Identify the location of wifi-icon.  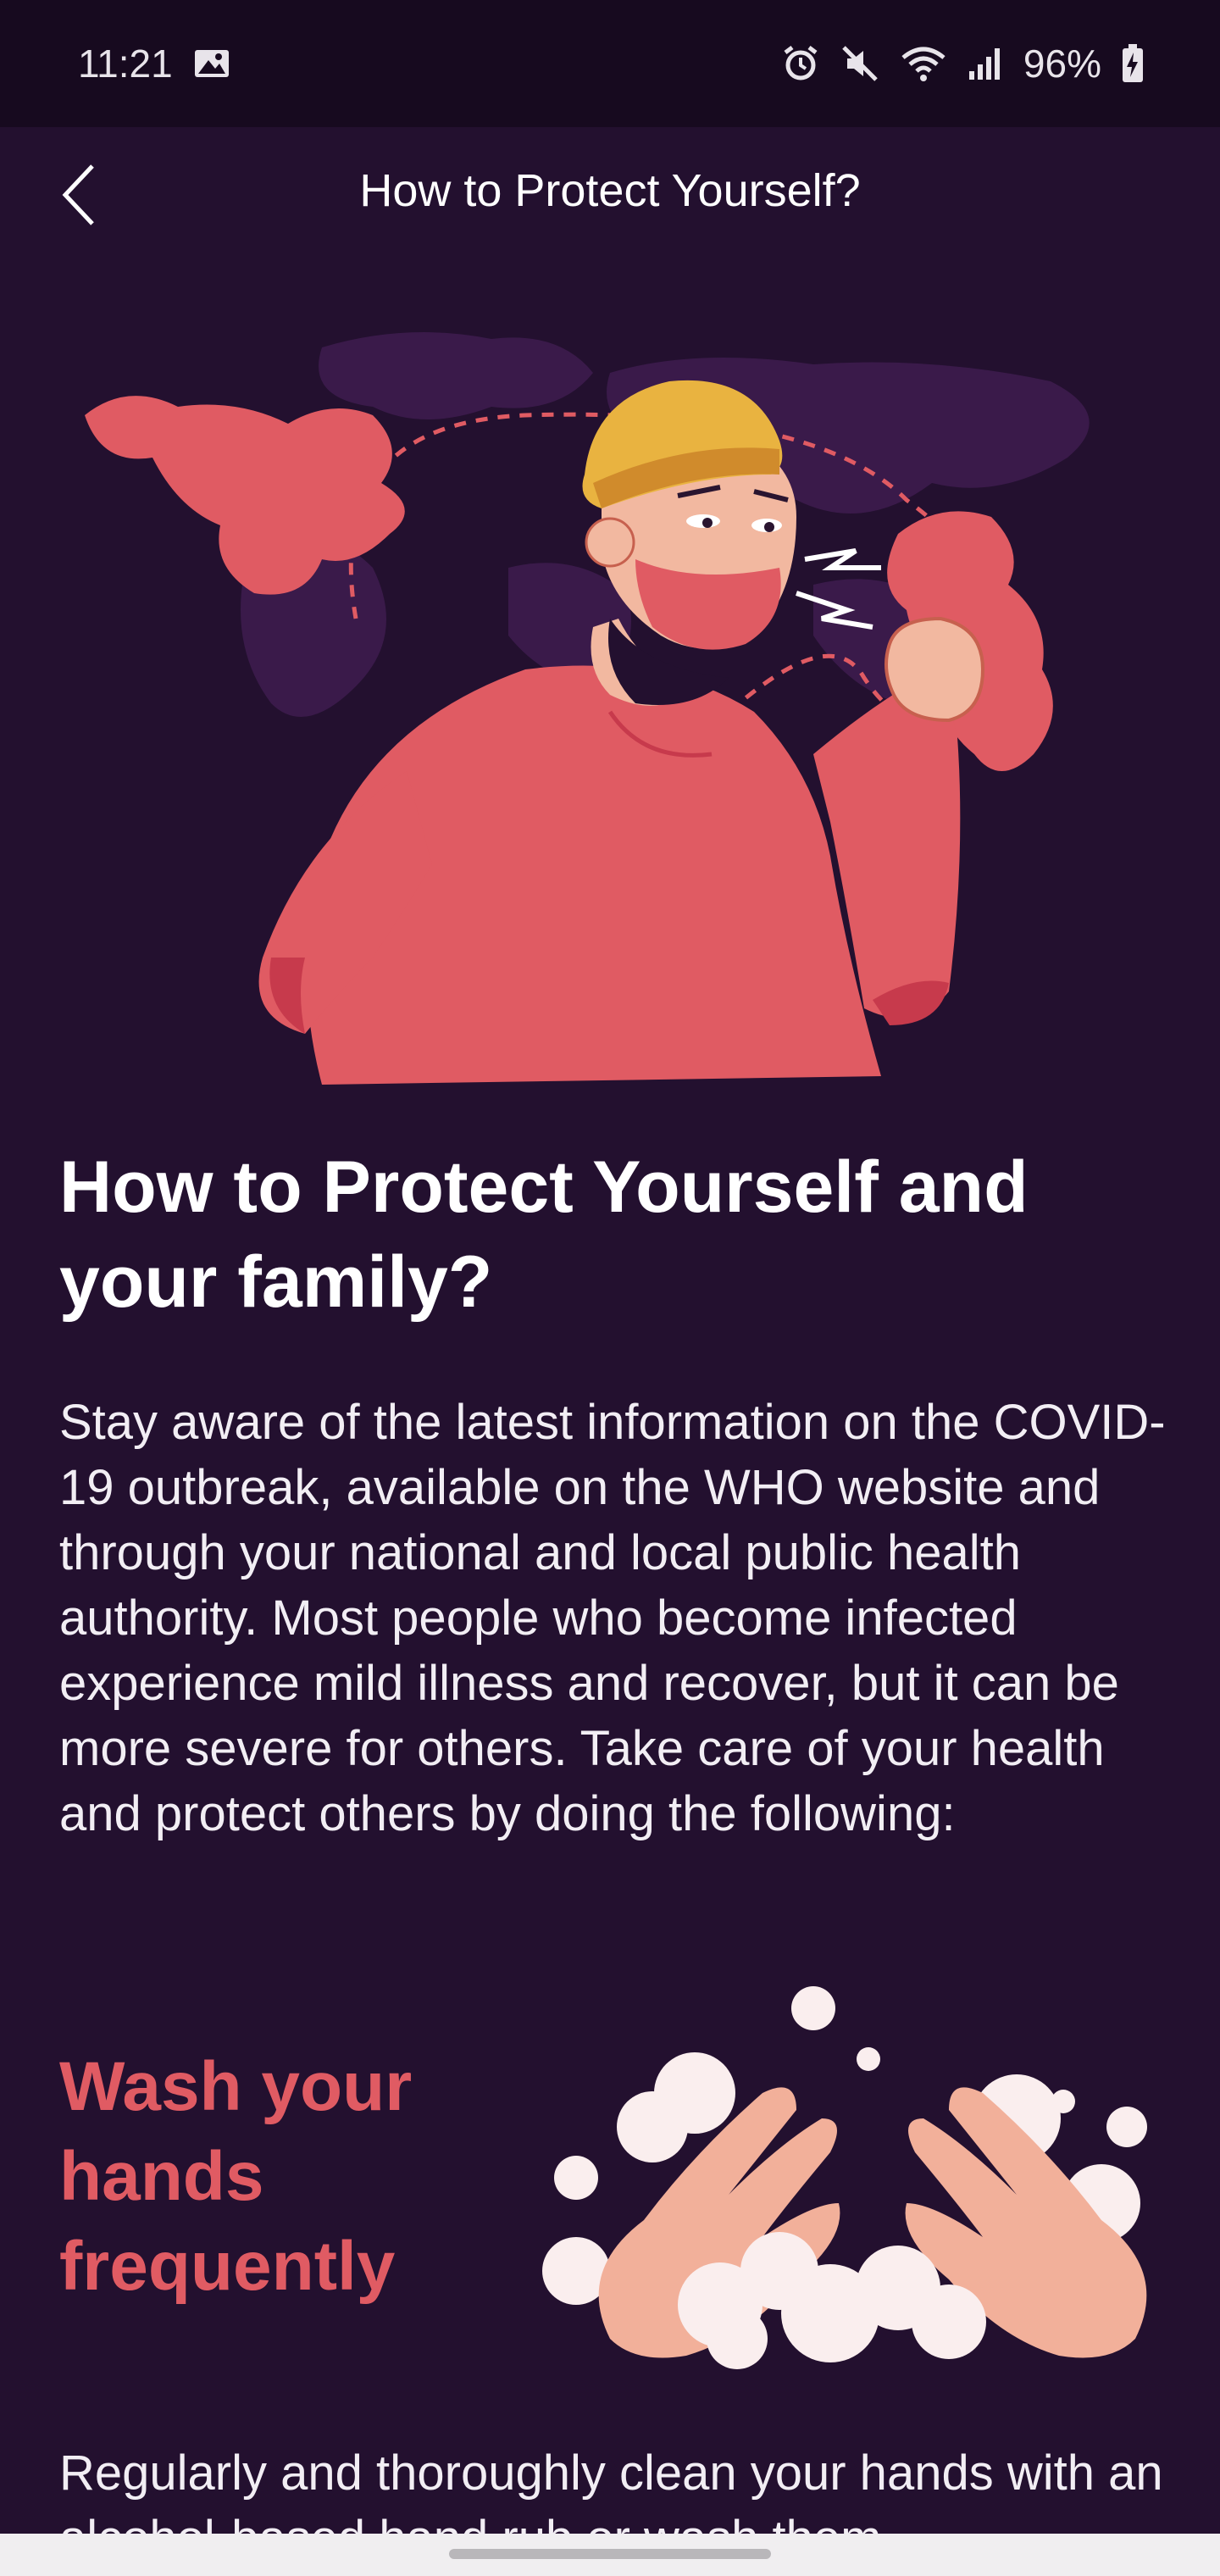
(923, 63).